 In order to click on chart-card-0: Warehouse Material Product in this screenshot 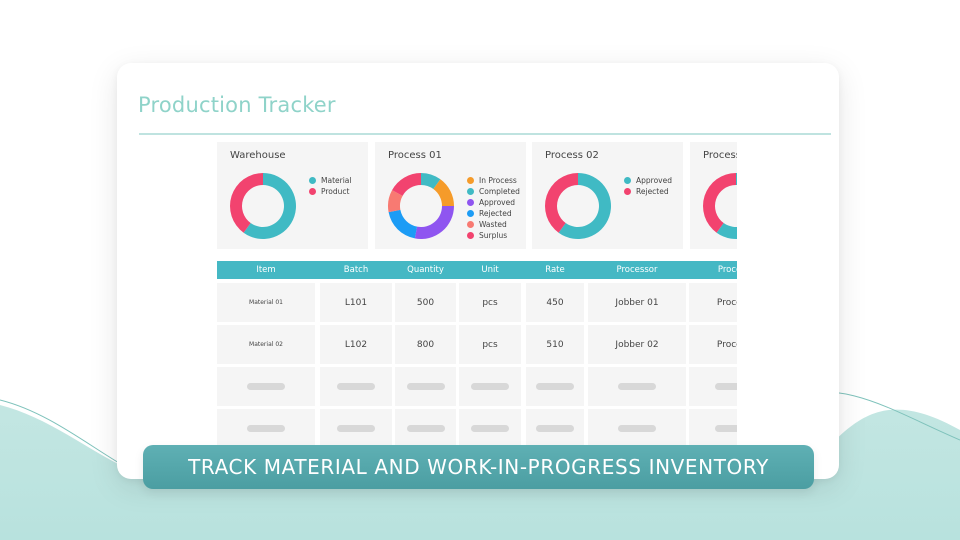, I will do `click(292, 195)`.